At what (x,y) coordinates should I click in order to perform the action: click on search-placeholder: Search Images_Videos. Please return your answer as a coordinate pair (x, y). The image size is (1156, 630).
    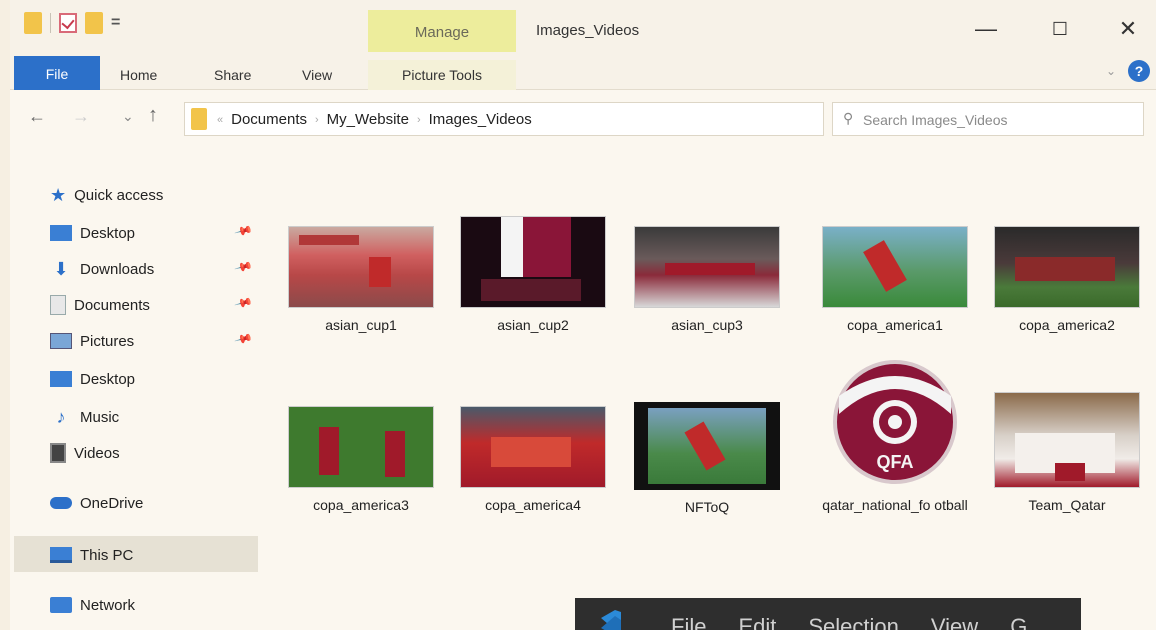
    Looking at the image, I should click on (935, 120).